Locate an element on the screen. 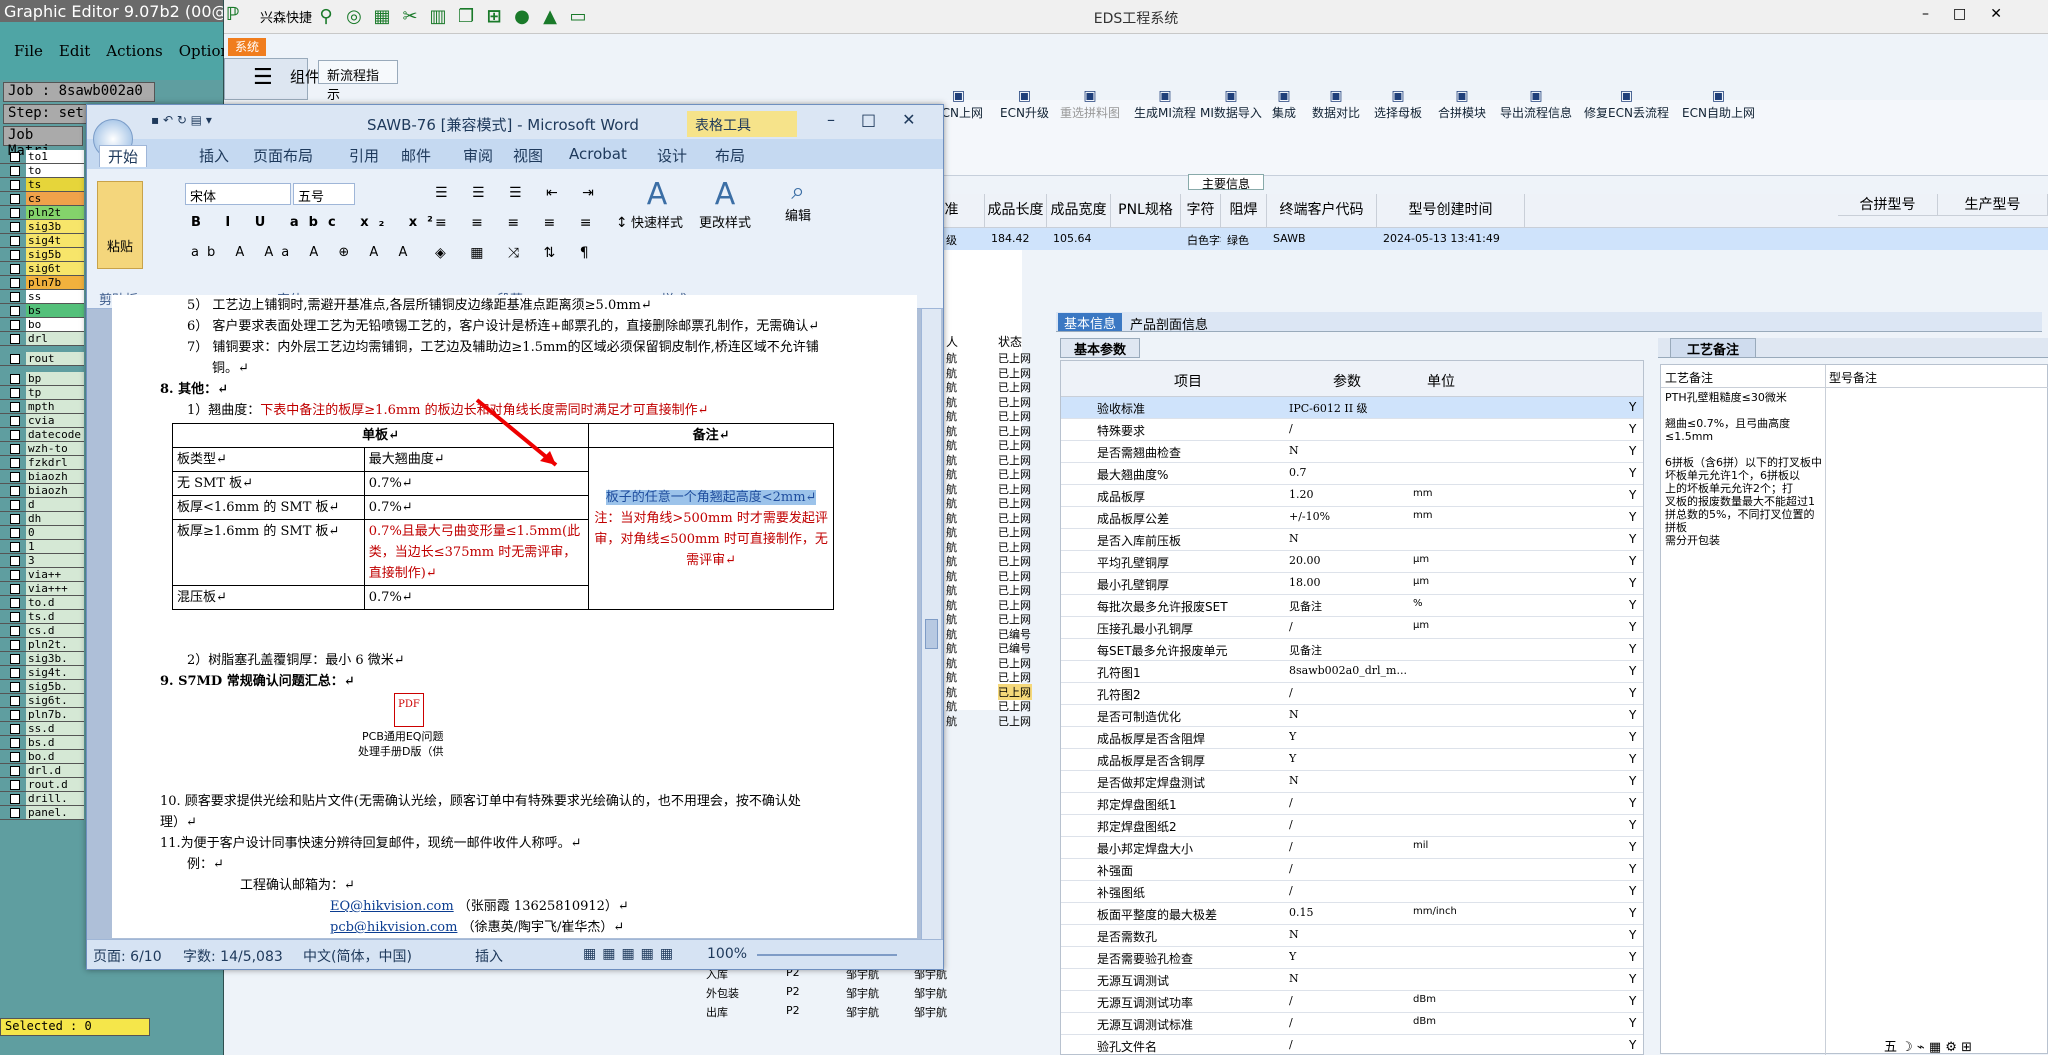  ribbon-button: ▣ 导出流程信息 is located at coordinates (1536, 104).